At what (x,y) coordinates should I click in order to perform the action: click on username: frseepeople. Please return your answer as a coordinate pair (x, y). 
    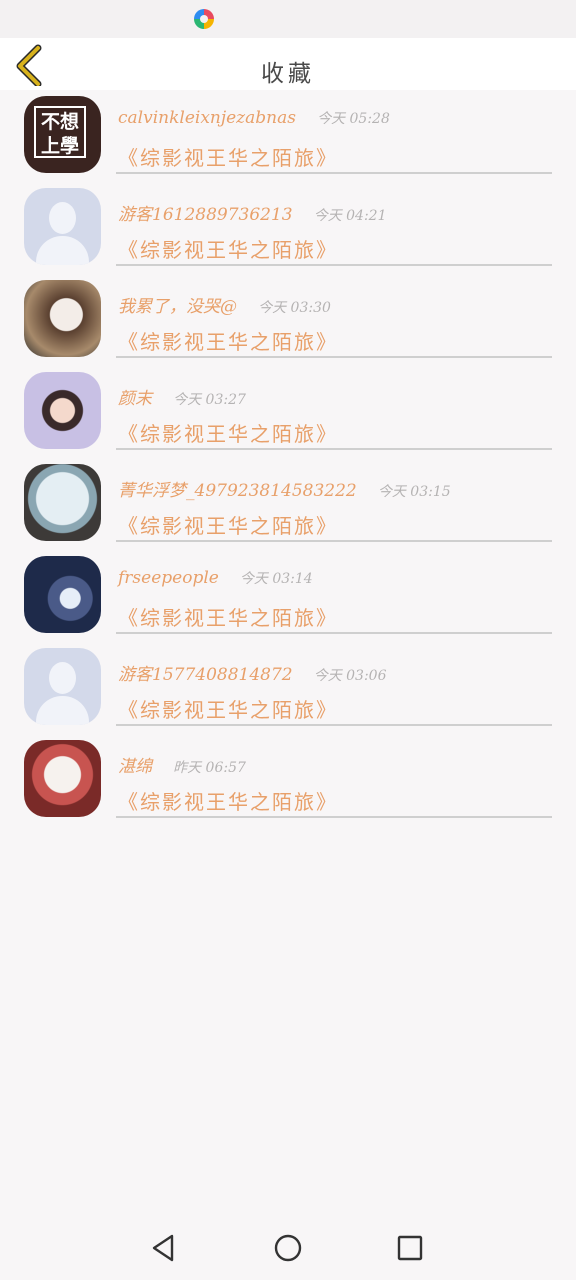
    Looking at the image, I should click on (168, 578).